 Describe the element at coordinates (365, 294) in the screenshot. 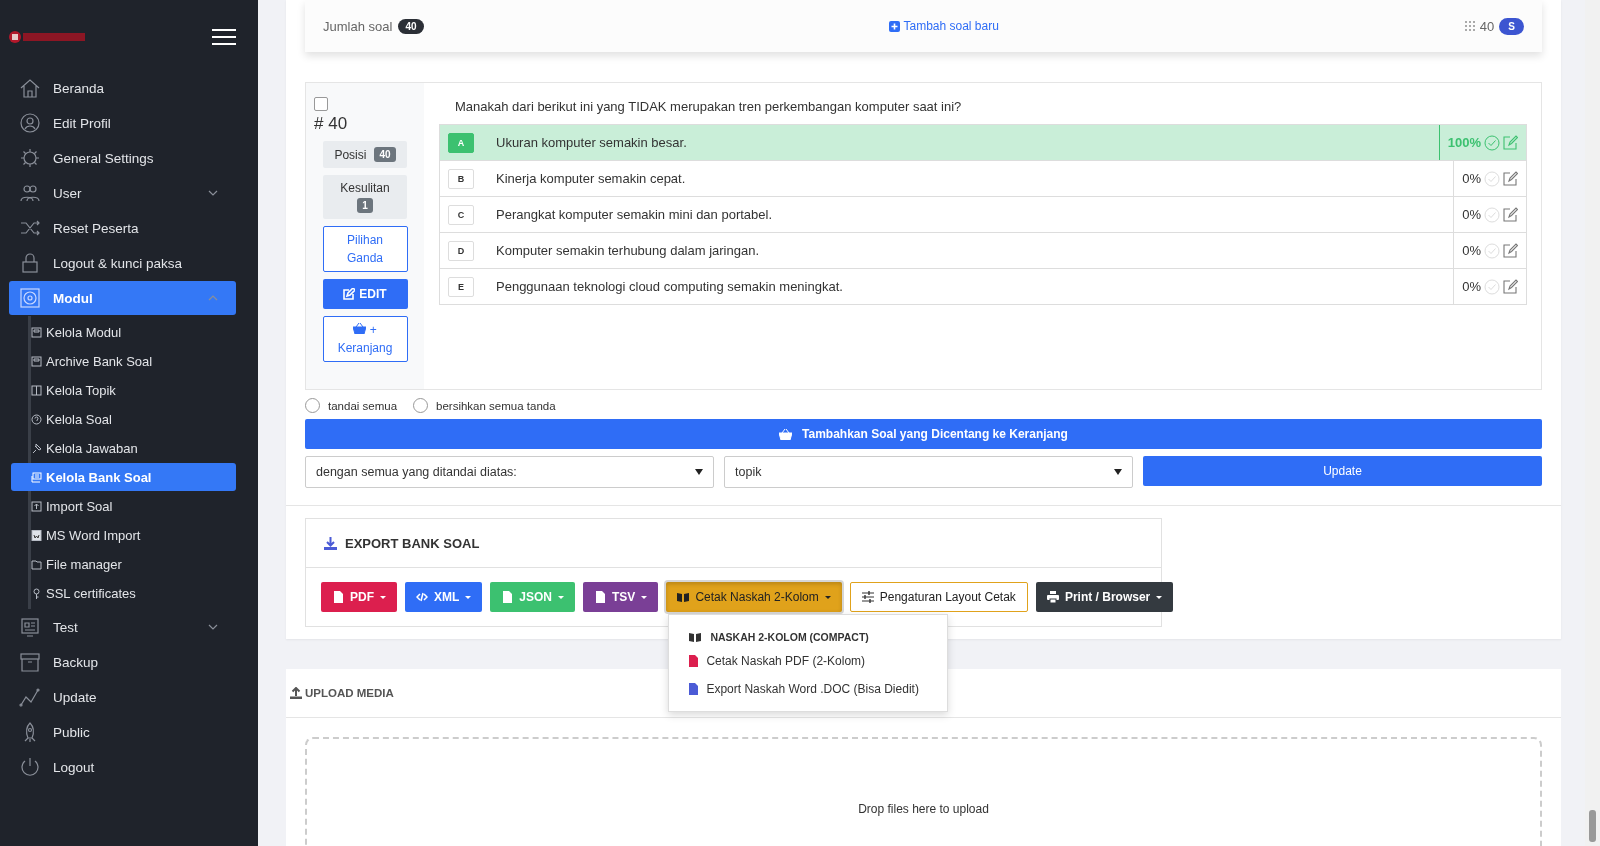

I see `edit-button: EDIT` at that location.